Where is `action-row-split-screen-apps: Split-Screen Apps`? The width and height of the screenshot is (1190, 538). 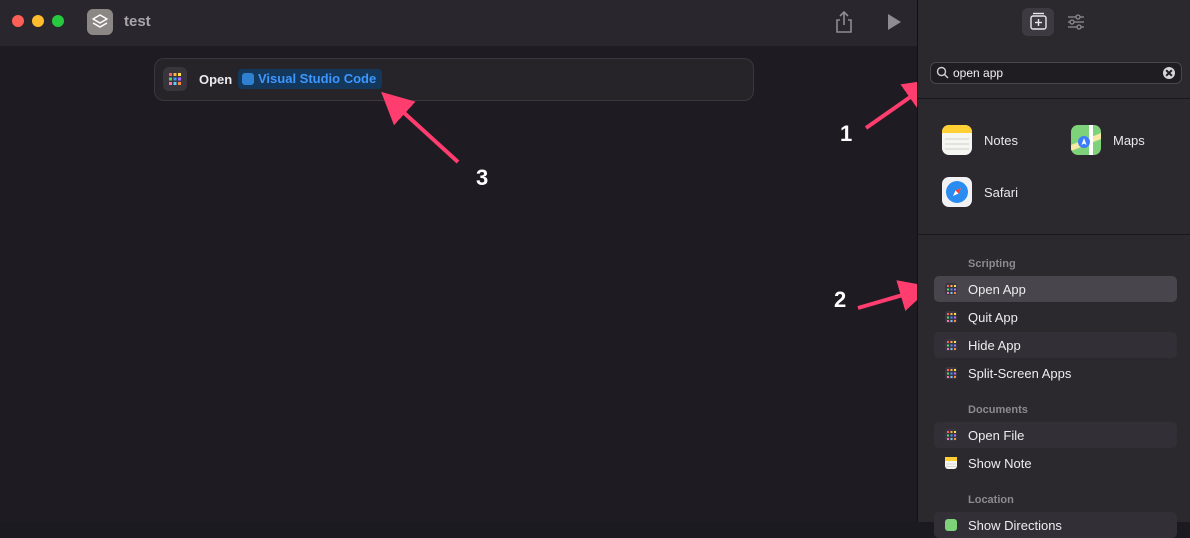
action-row-split-screen-apps: Split-Screen Apps is located at coordinates (1055, 373).